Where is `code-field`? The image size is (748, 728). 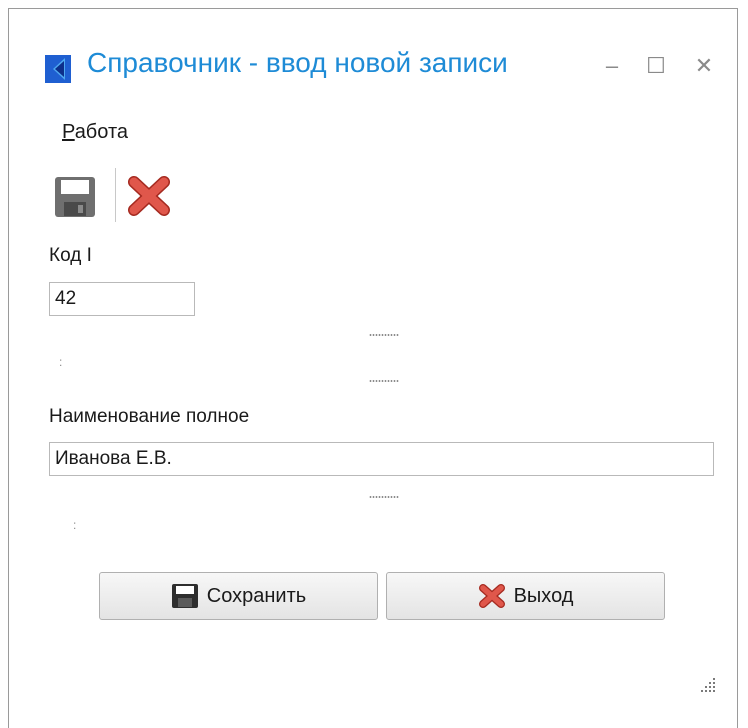 code-field is located at coordinates (122, 299).